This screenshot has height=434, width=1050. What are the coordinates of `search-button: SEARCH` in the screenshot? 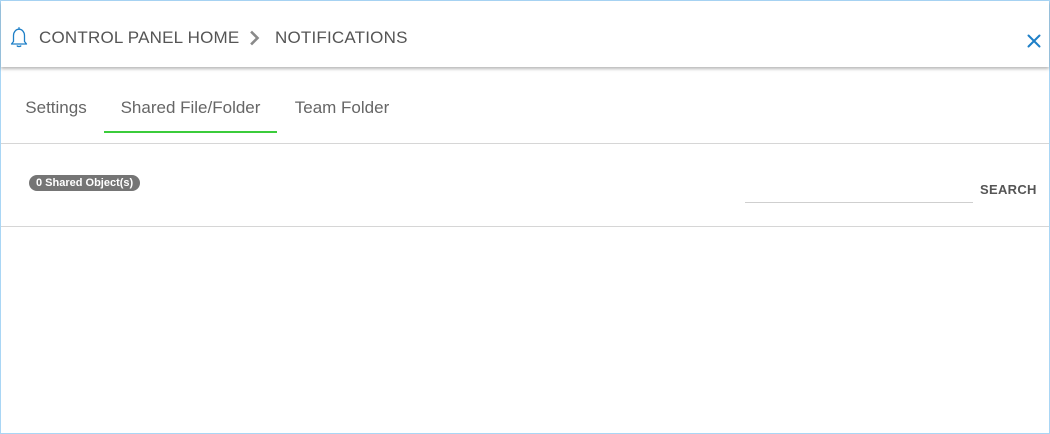 It's located at (1008, 189).